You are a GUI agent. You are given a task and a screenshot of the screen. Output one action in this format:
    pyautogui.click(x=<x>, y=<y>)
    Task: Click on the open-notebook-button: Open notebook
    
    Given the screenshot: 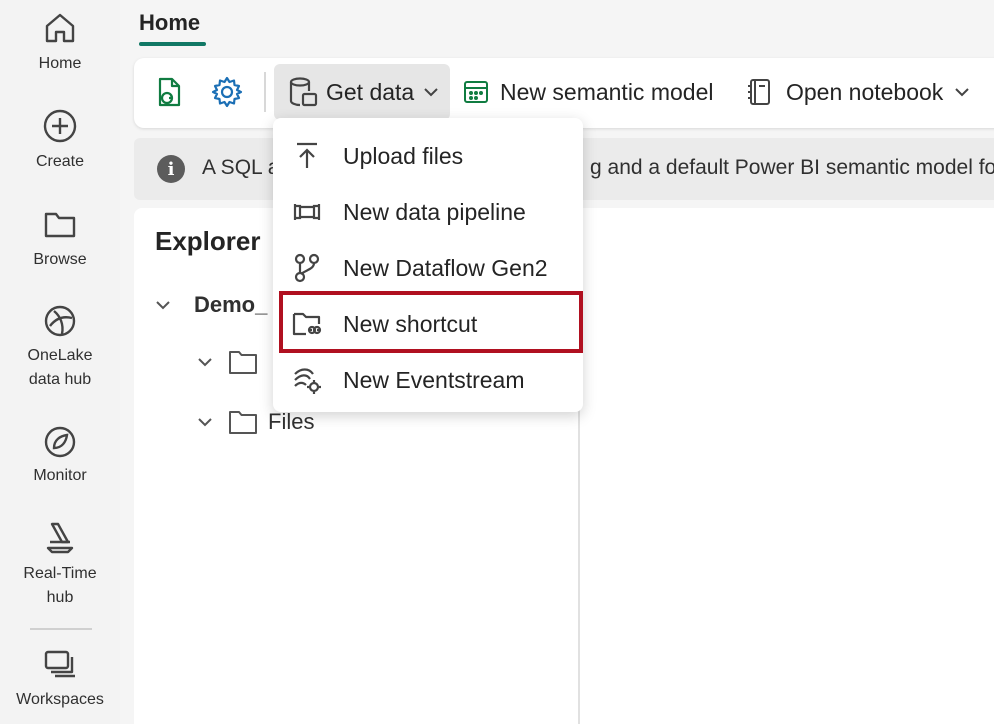 What is the action you would take?
    pyautogui.click(x=870, y=92)
    